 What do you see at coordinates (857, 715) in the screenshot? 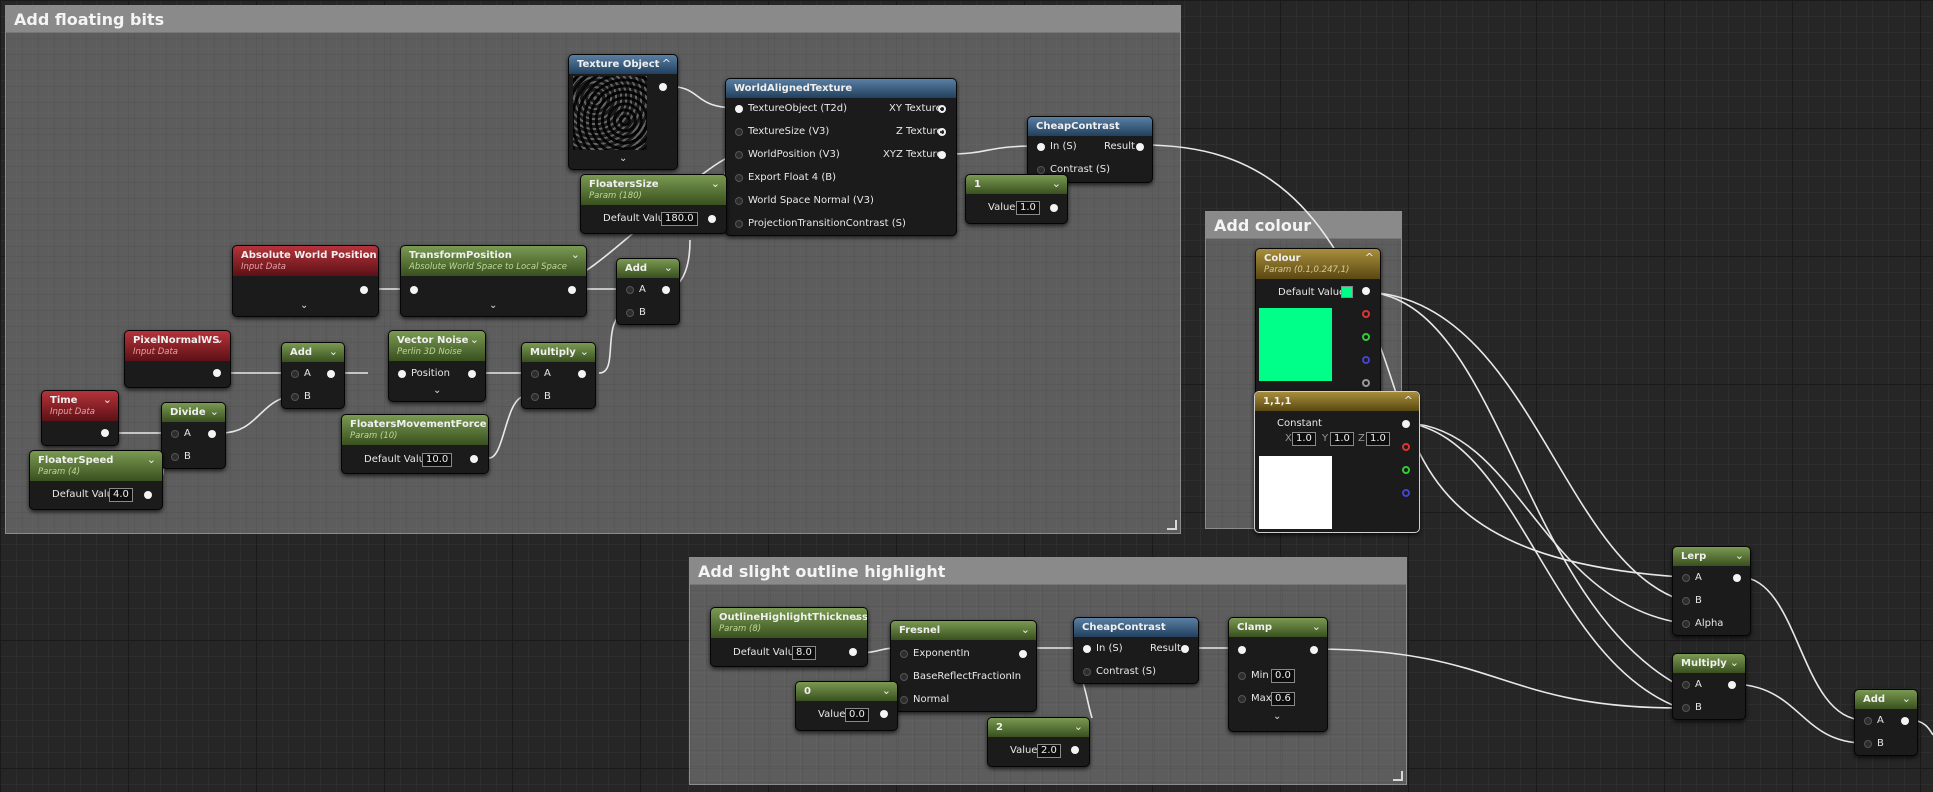
I see `value-field: 0.0` at bounding box center [857, 715].